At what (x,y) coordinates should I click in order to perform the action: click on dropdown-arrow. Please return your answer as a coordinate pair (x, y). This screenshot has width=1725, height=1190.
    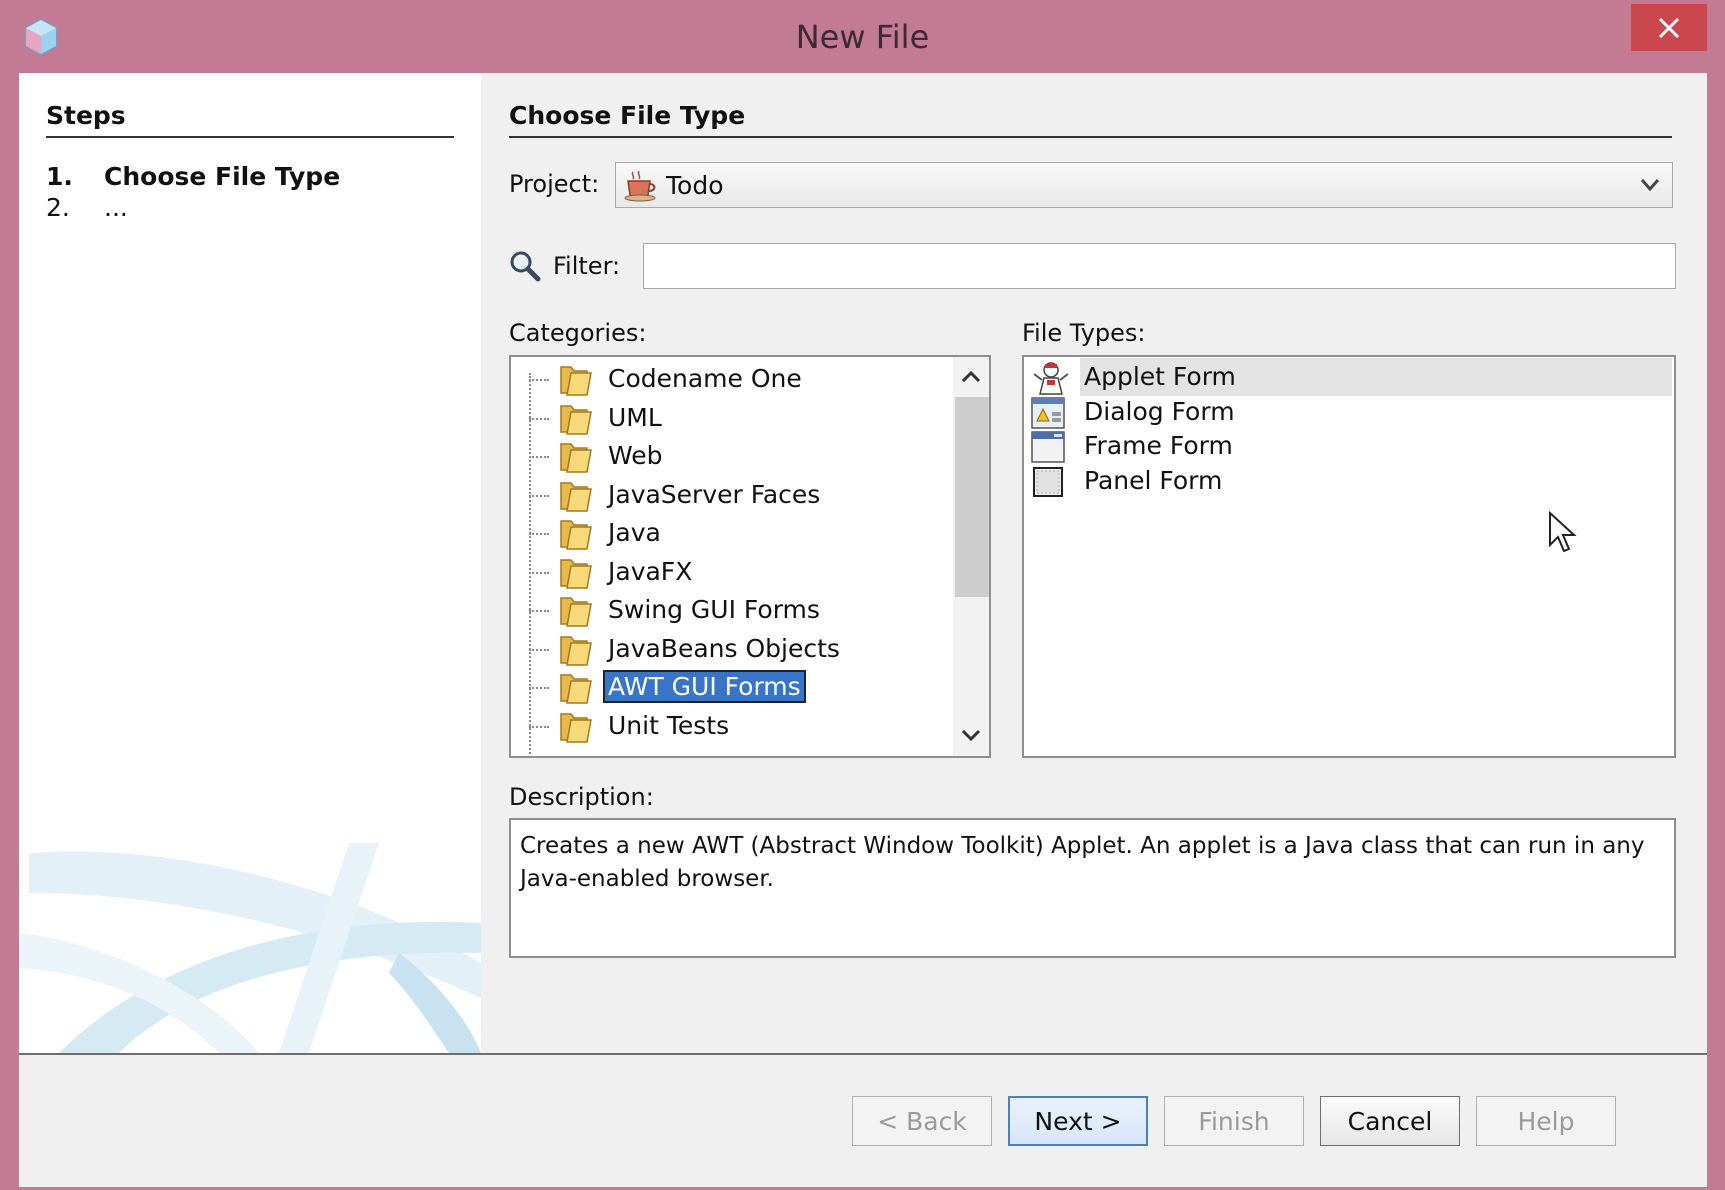
    Looking at the image, I should click on (1650, 185).